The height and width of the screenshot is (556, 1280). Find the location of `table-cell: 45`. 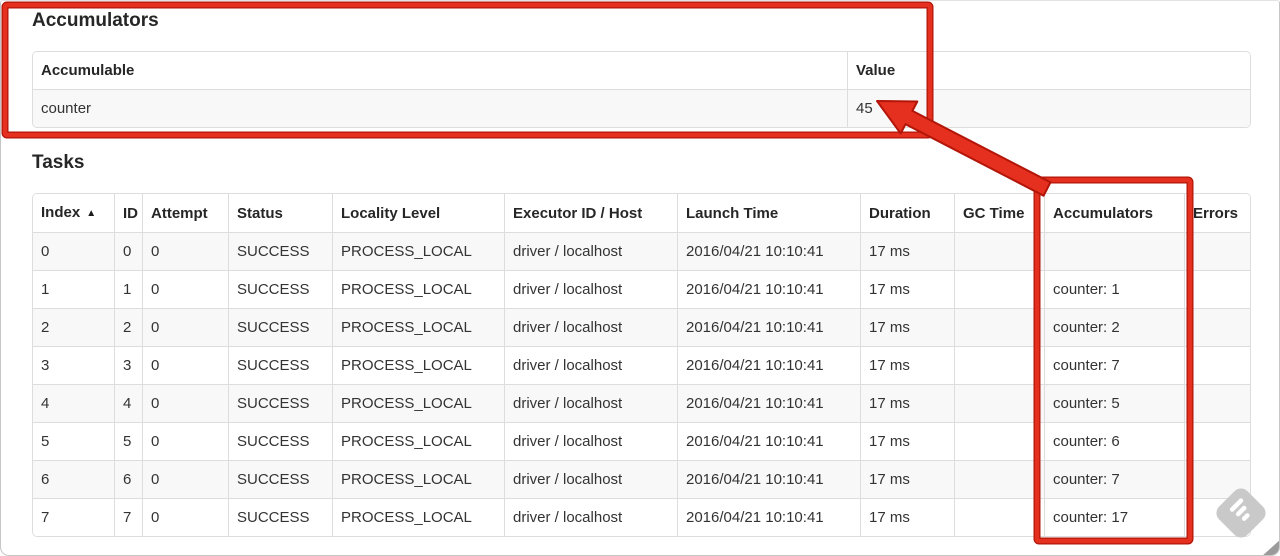

table-cell: 45 is located at coordinates (1048, 108).